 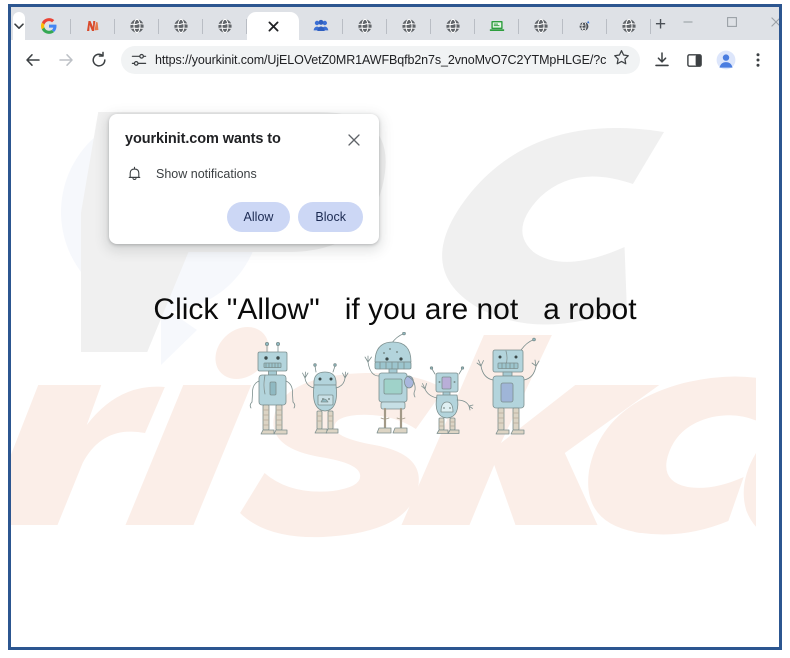 I want to click on block-button: Block, so click(x=330, y=217).